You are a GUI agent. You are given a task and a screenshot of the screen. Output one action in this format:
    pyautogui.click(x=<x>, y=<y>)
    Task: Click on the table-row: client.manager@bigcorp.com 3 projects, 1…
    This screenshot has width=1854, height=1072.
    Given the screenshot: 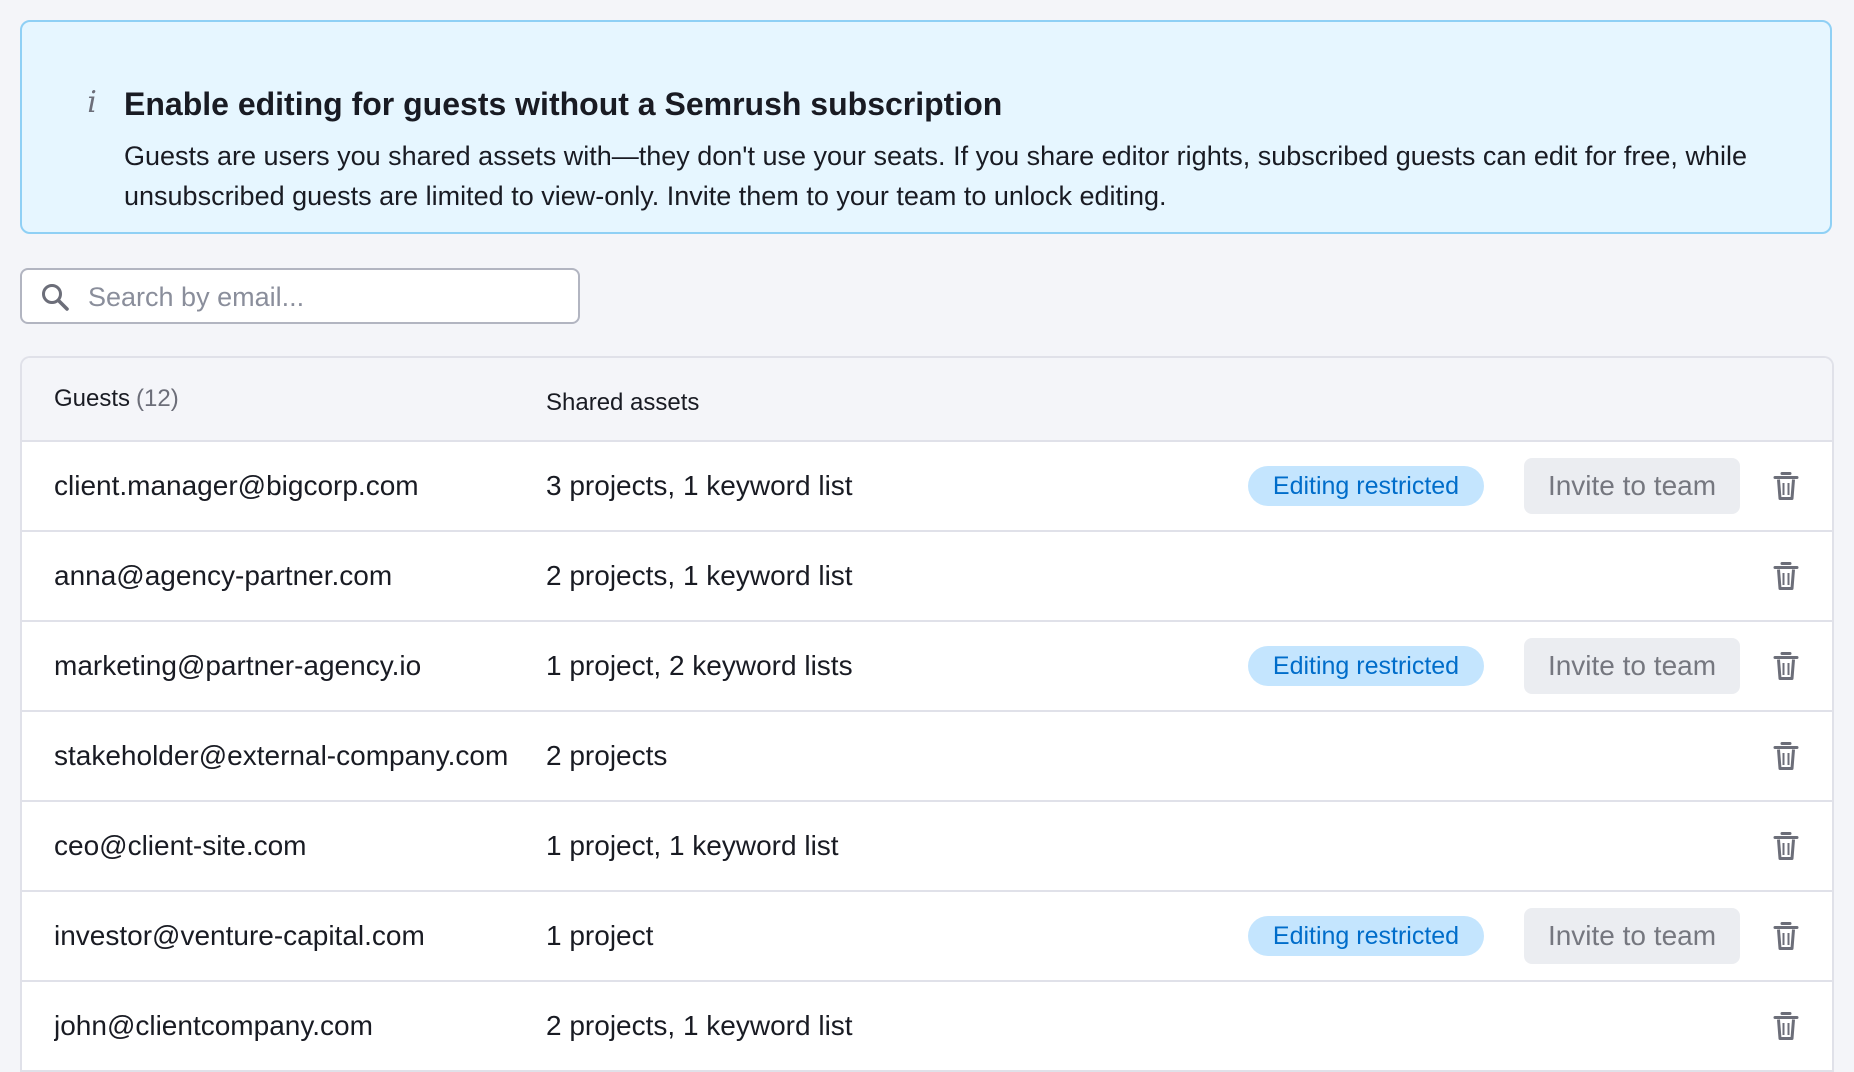 What is the action you would take?
    pyautogui.click(x=927, y=487)
    